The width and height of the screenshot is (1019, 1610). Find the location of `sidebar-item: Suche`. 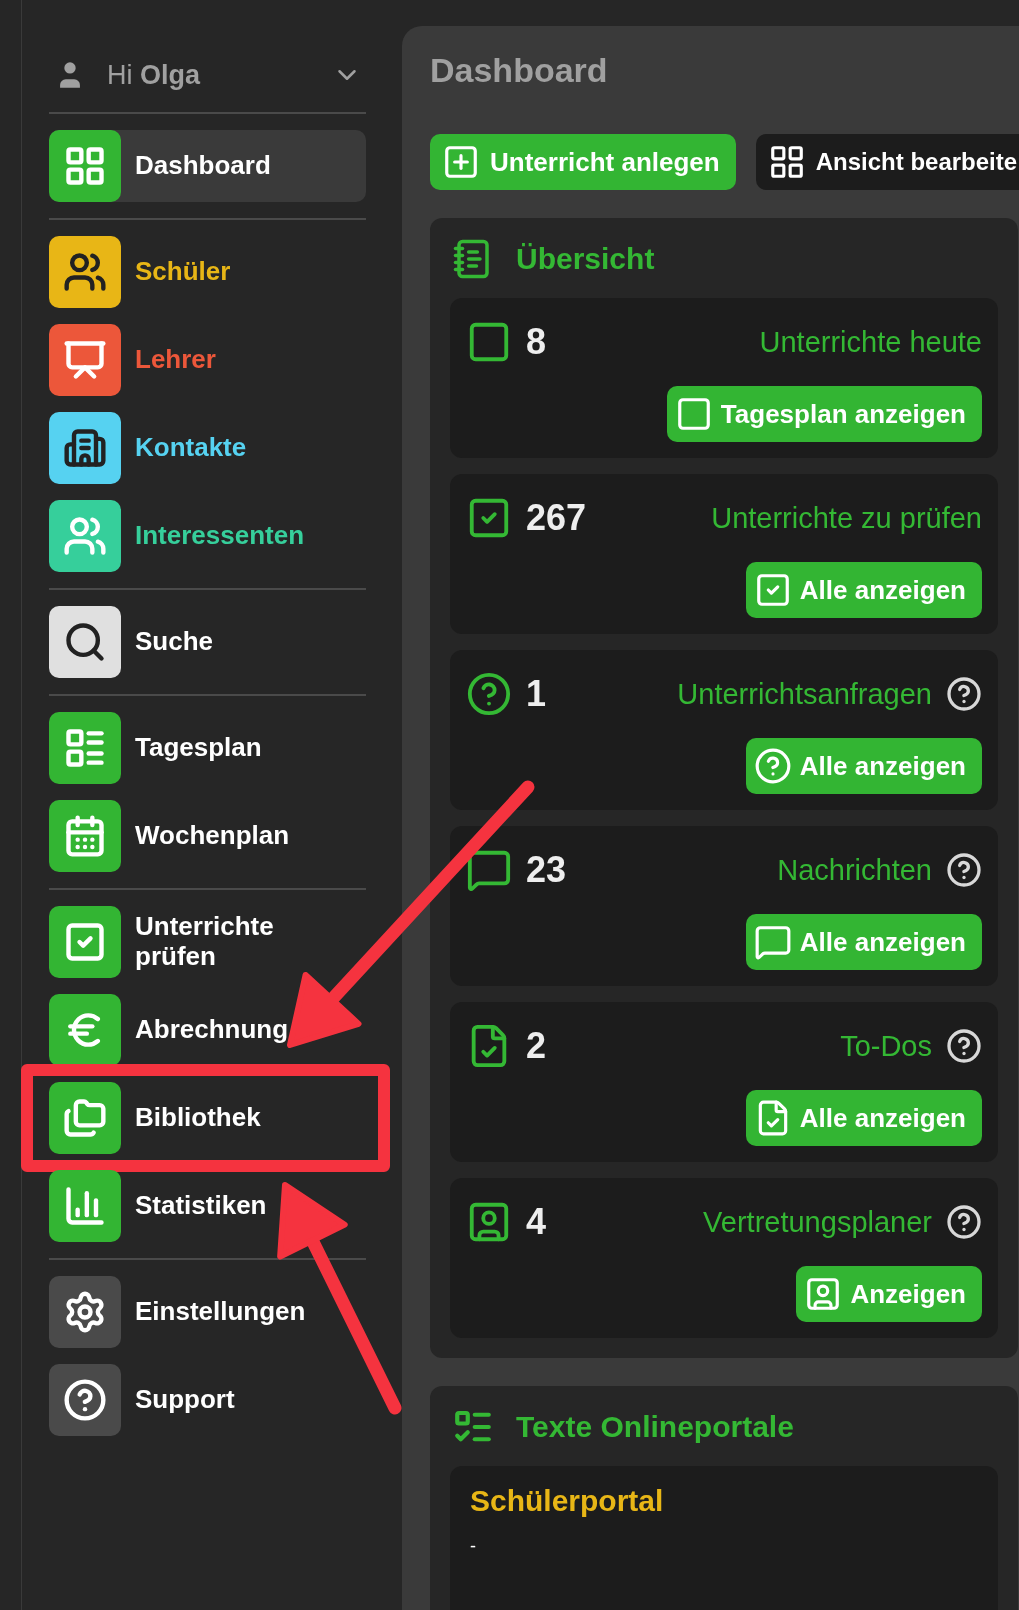

sidebar-item: Suche is located at coordinates (207, 642).